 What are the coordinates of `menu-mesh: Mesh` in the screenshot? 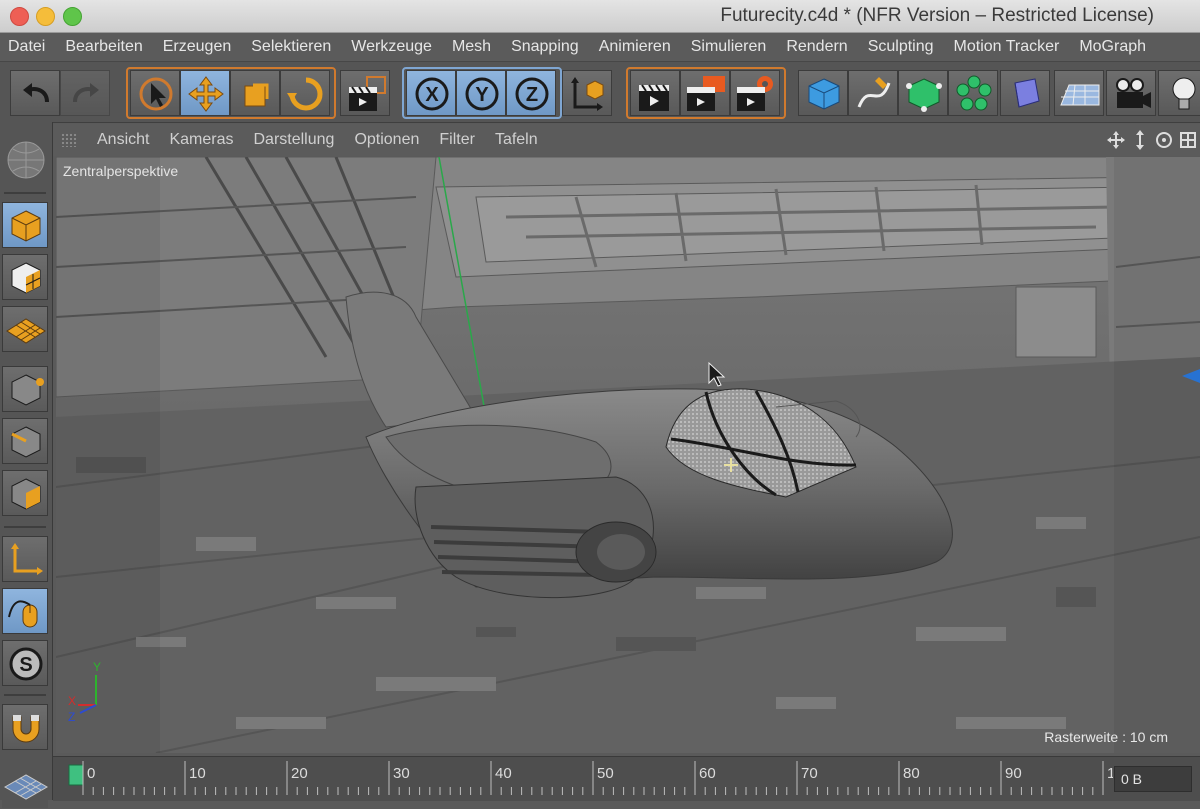 It's located at (471, 47).